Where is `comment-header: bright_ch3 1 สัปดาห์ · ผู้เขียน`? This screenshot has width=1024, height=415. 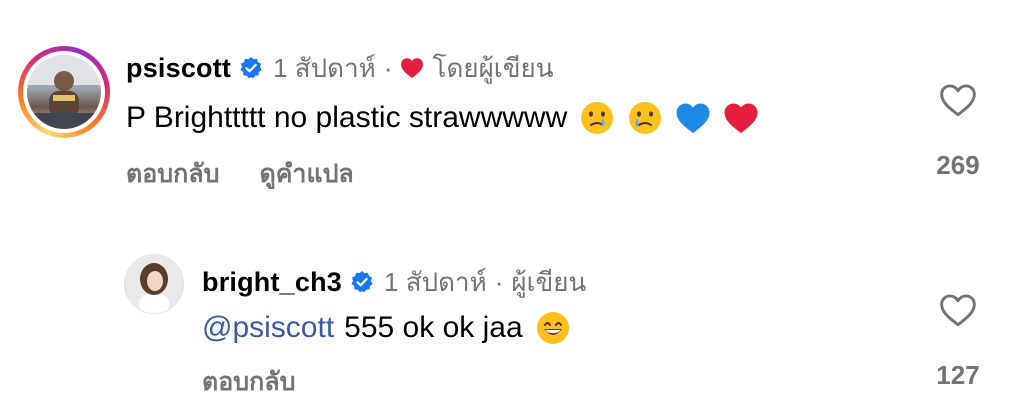
comment-header: bright_ch3 1 สัปดาห์ · ผู้เขียน is located at coordinates (394, 282).